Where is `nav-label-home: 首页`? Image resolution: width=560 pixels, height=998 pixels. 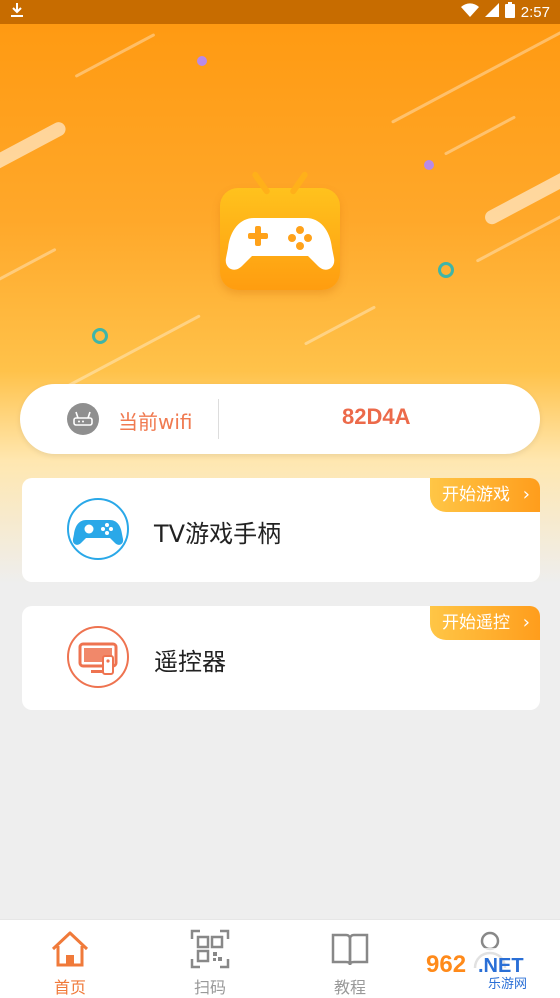 nav-label-home: 首页 is located at coordinates (69, 987).